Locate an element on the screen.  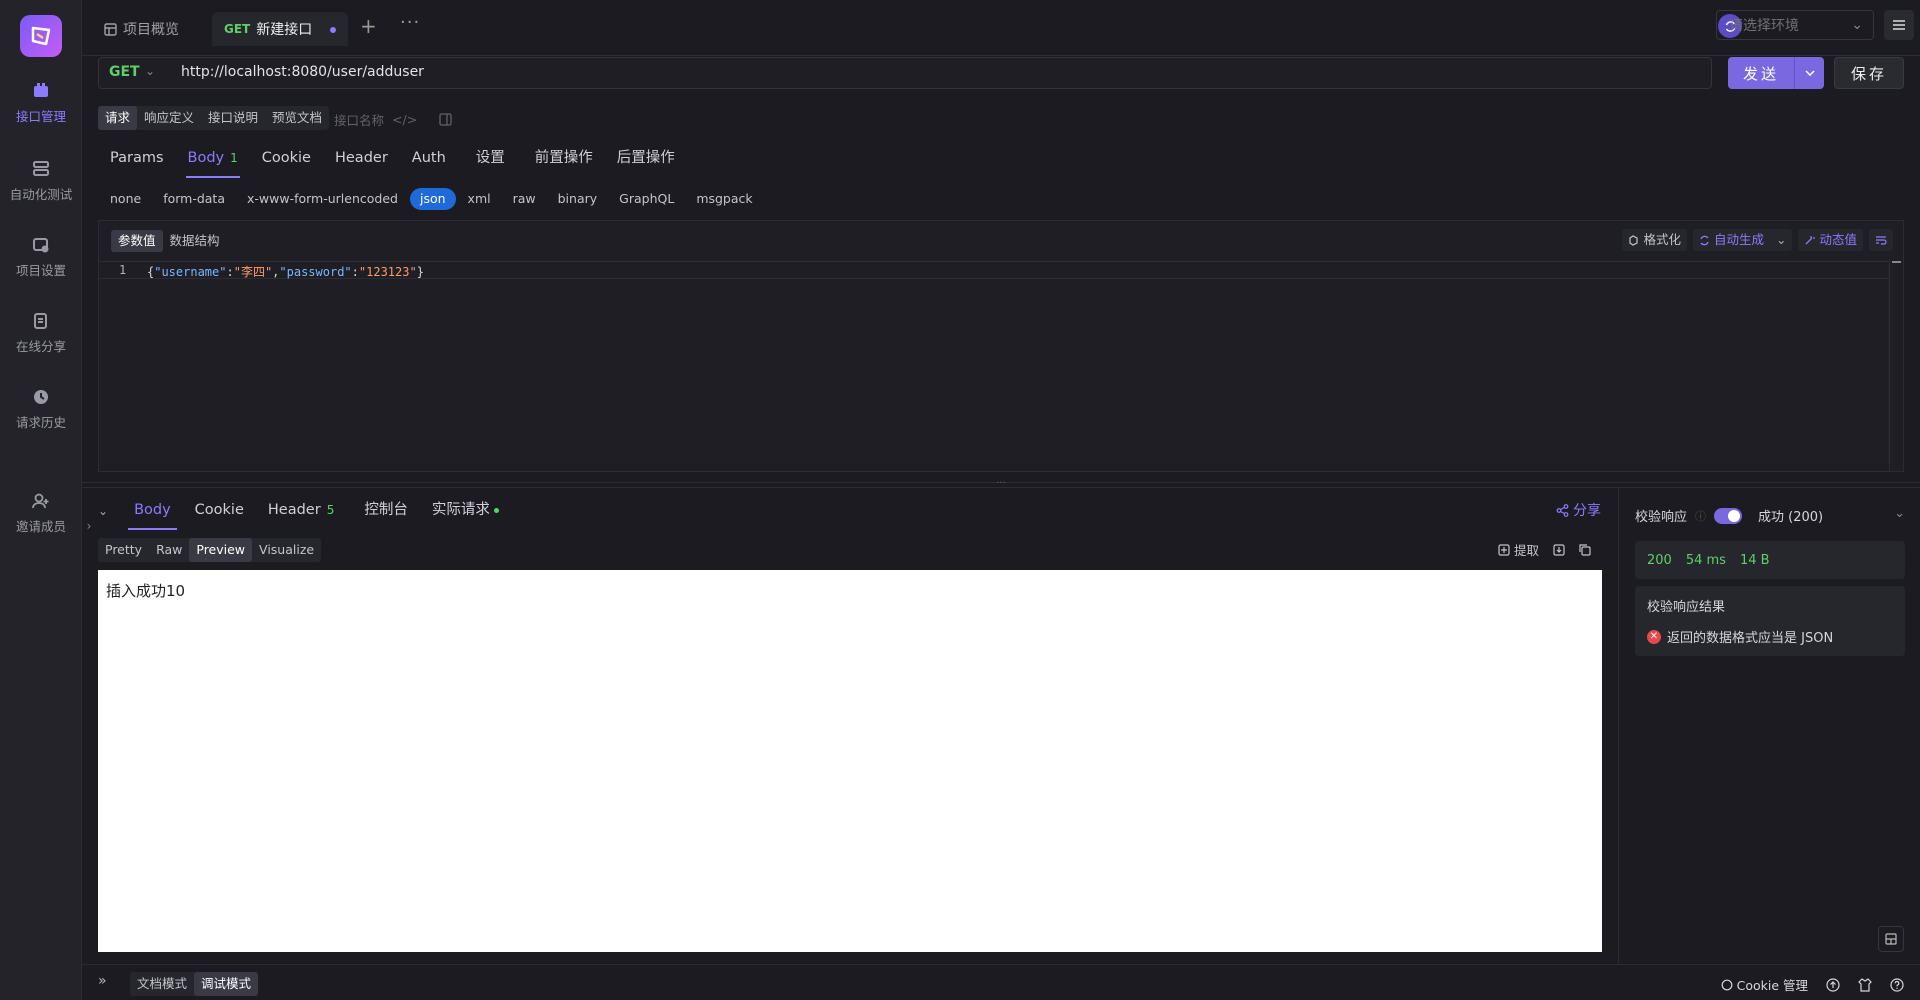
tab-label: Body is located at coordinates (206, 158).